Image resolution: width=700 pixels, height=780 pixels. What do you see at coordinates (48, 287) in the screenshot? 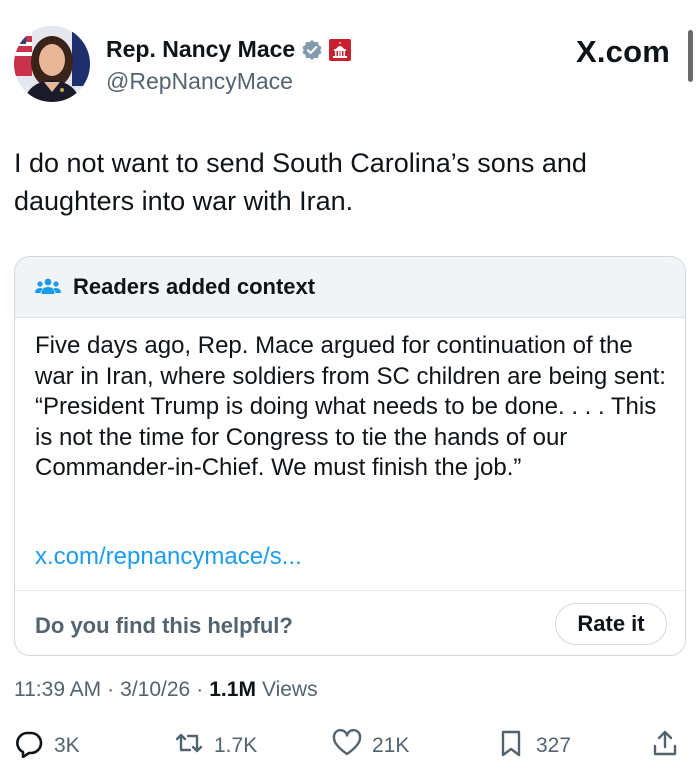
I see `people-icon` at bounding box center [48, 287].